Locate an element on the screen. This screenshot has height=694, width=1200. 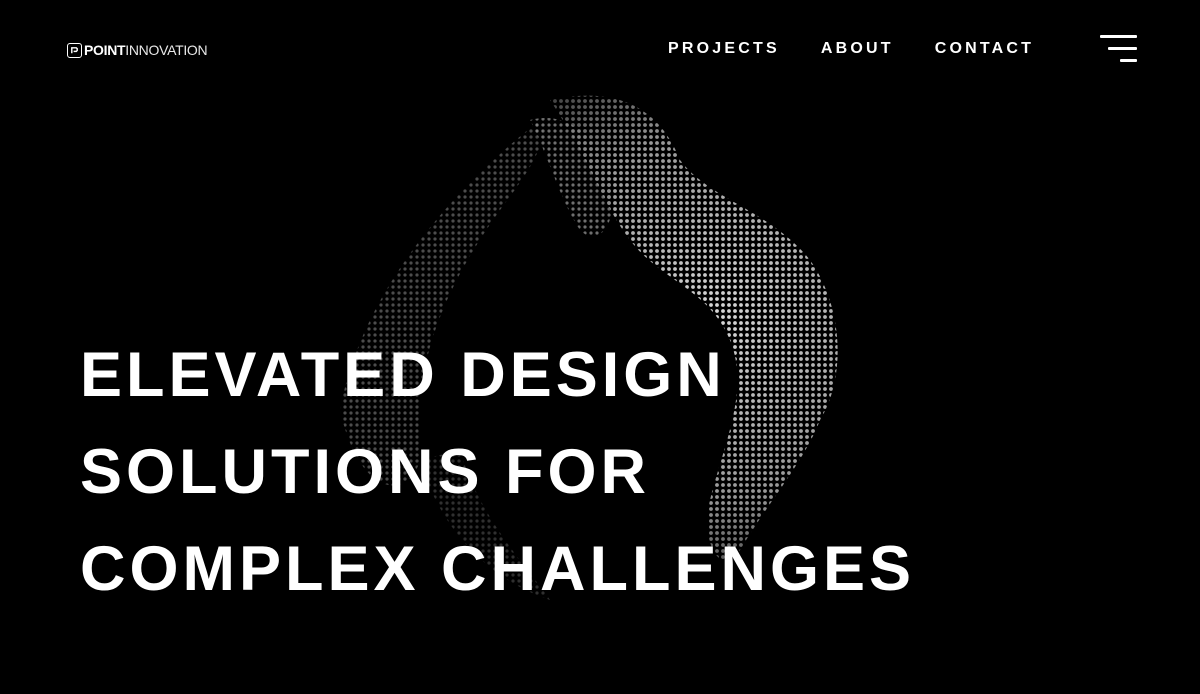
logo-text: POINTINNOVATION is located at coordinates (146, 49).